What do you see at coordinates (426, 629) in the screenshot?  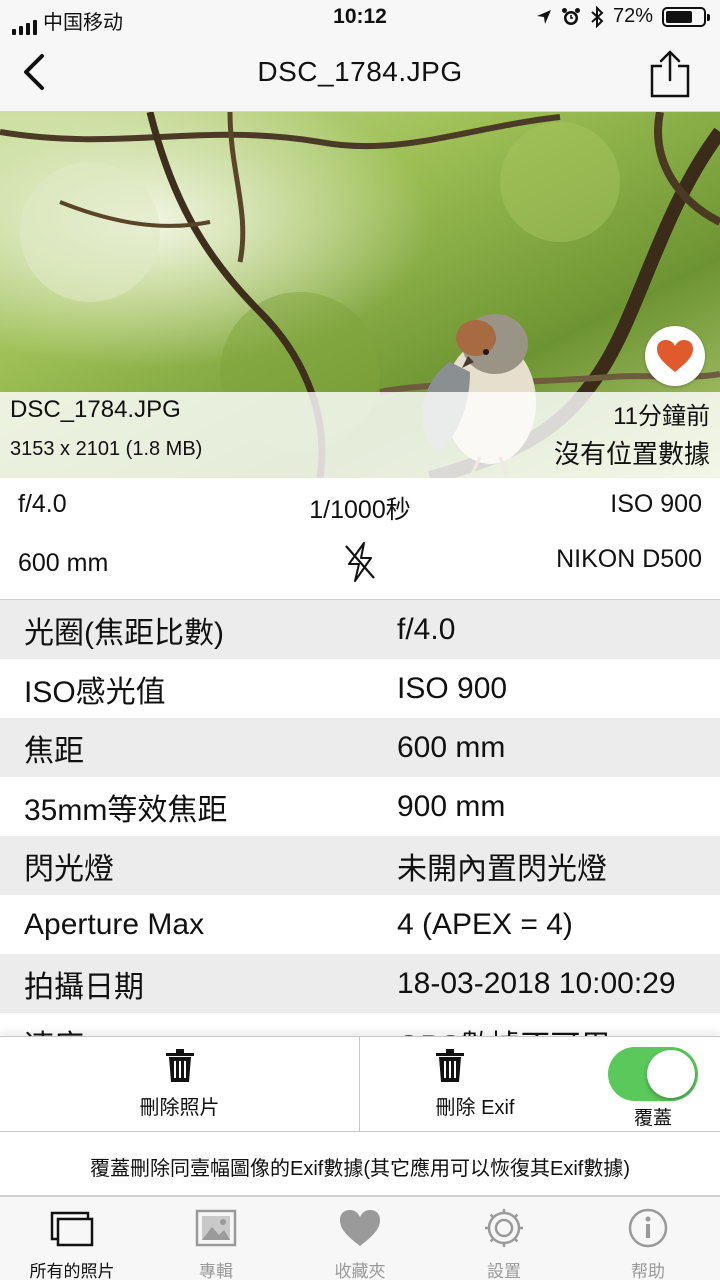 I see `exif-value: f/4.0` at bounding box center [426, 629].